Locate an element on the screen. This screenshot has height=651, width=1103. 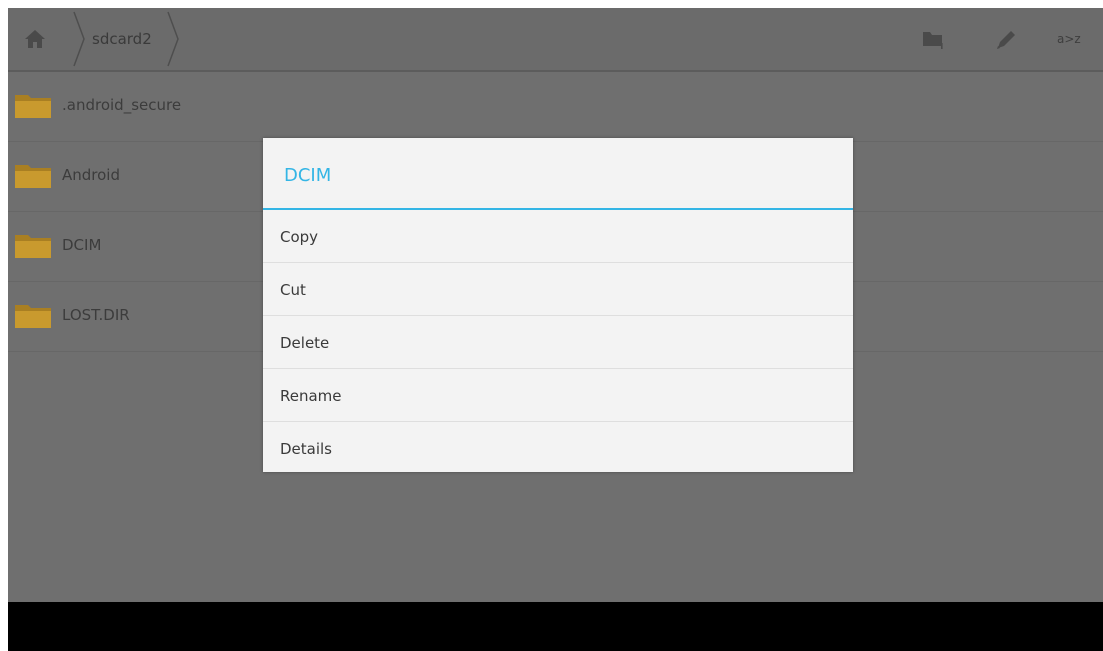
dialog-title-bar: DCIM is located at coordinates (558, 174).